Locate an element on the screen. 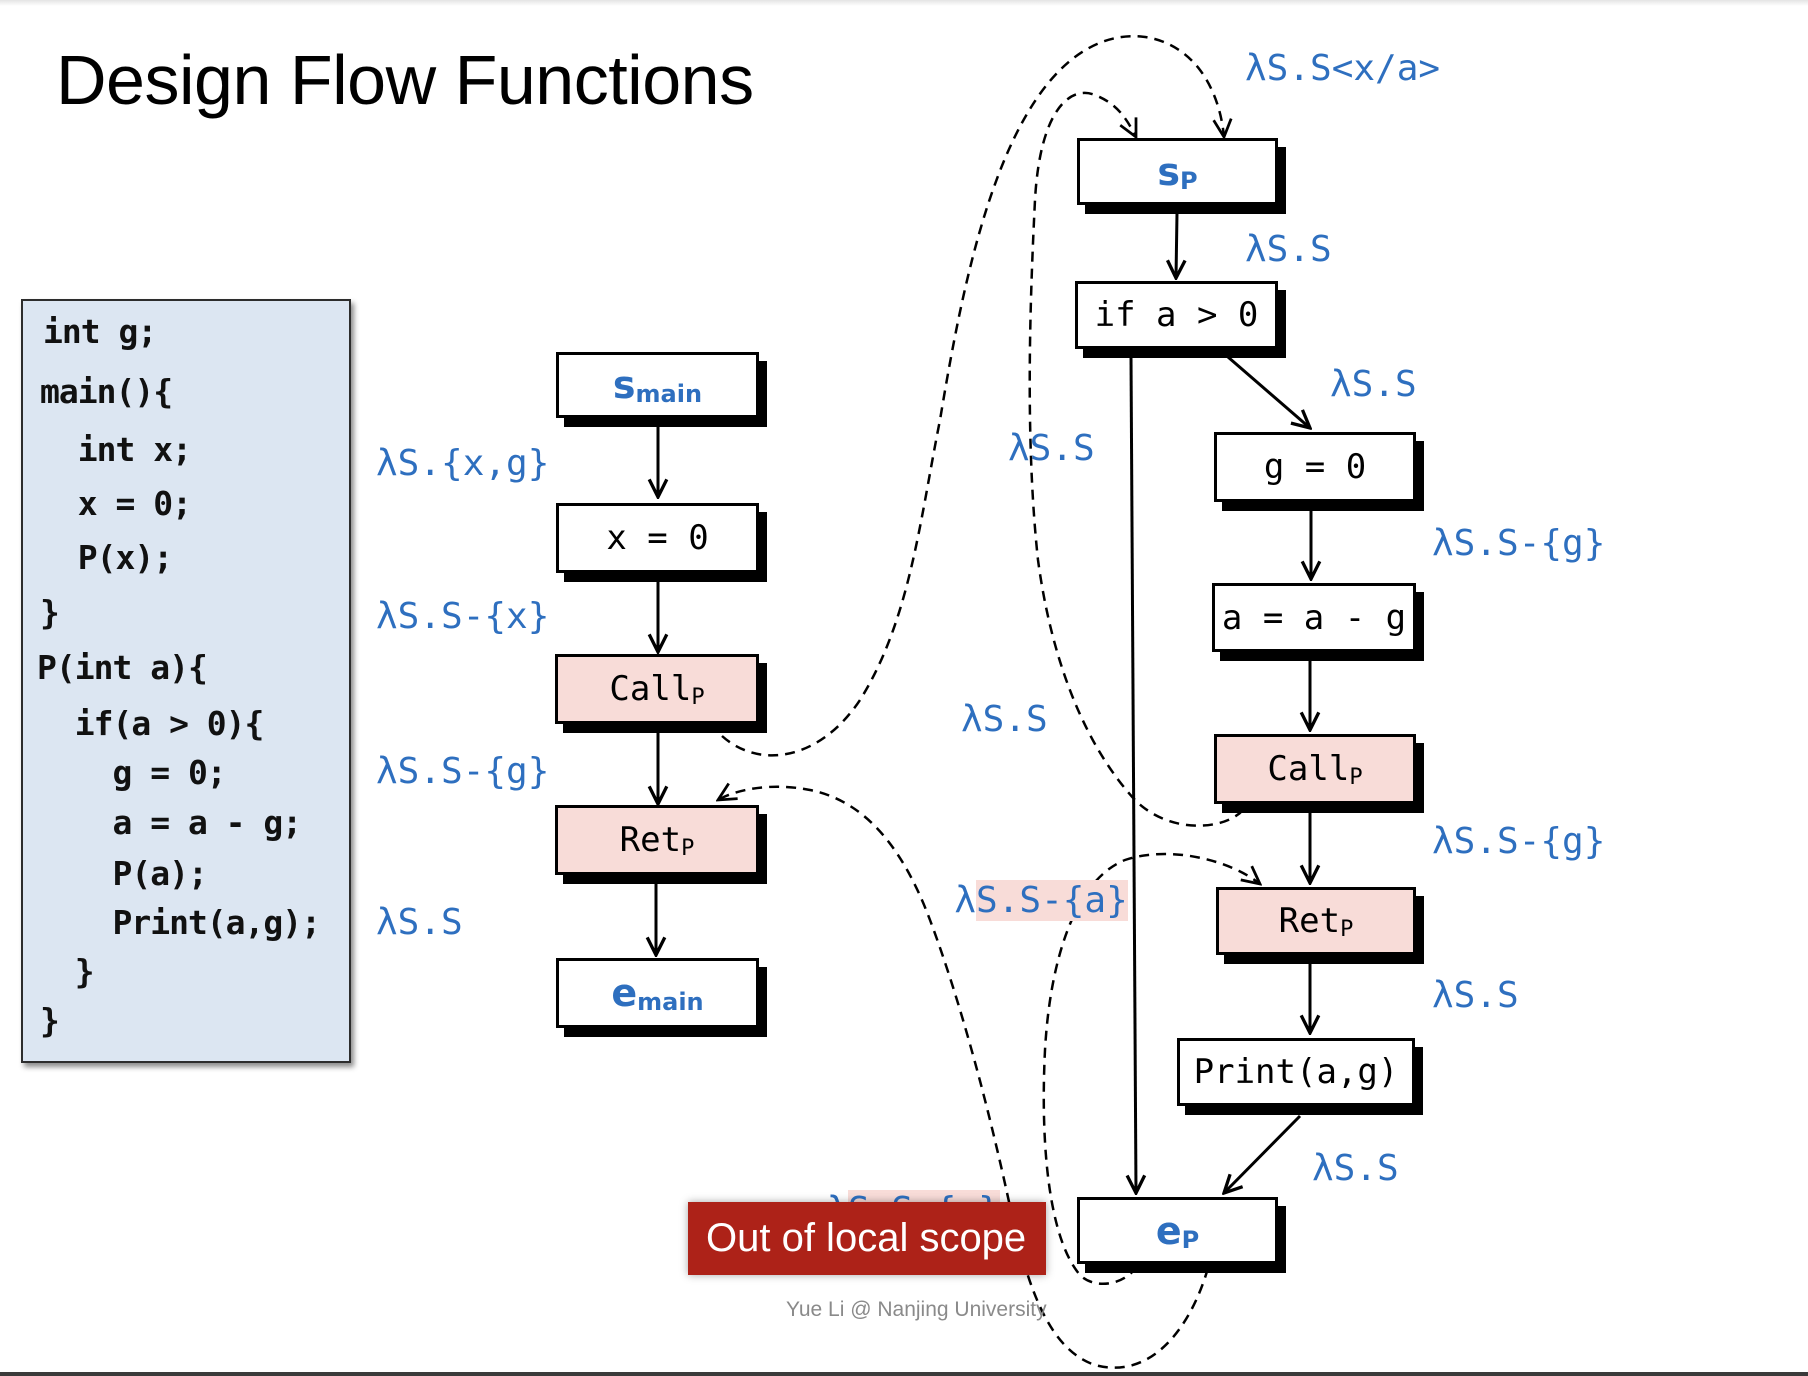  node-a-assign: a = a - g is located at coordinates (1314, 617).